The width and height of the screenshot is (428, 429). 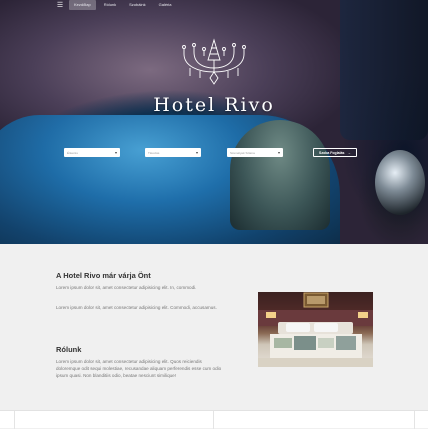 I want to click on guests-select: Személyek Száma ▾, so click(x=255, y=152).